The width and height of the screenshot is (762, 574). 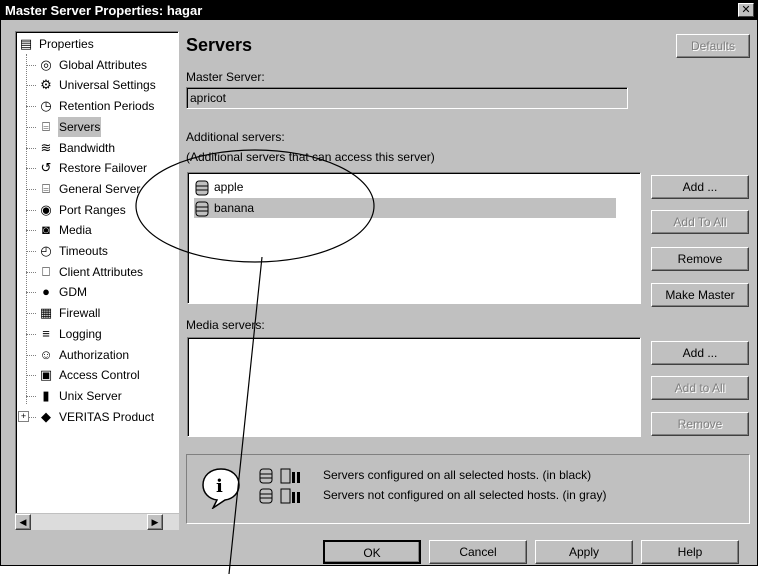 What do you see at coordinates (379, 10) in the screenshot?
I see `title-bar: Master Server Properties: hagar ✕` at bounding box center [379, 10].